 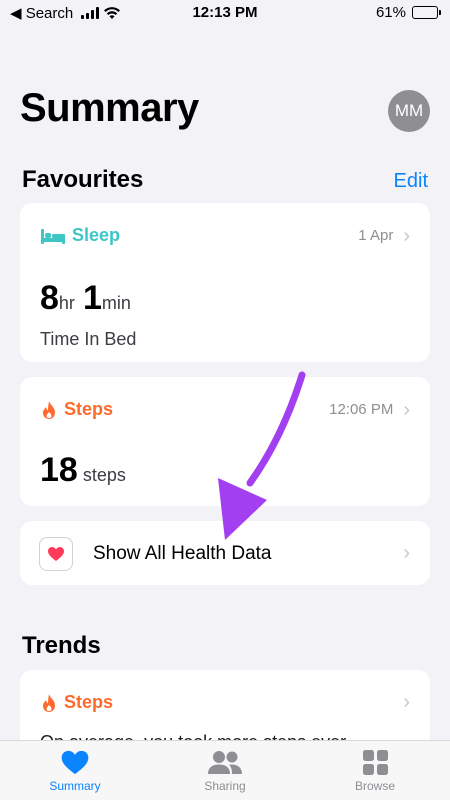 I want to click on steps-unit: steps, so click(x=104, y=475).